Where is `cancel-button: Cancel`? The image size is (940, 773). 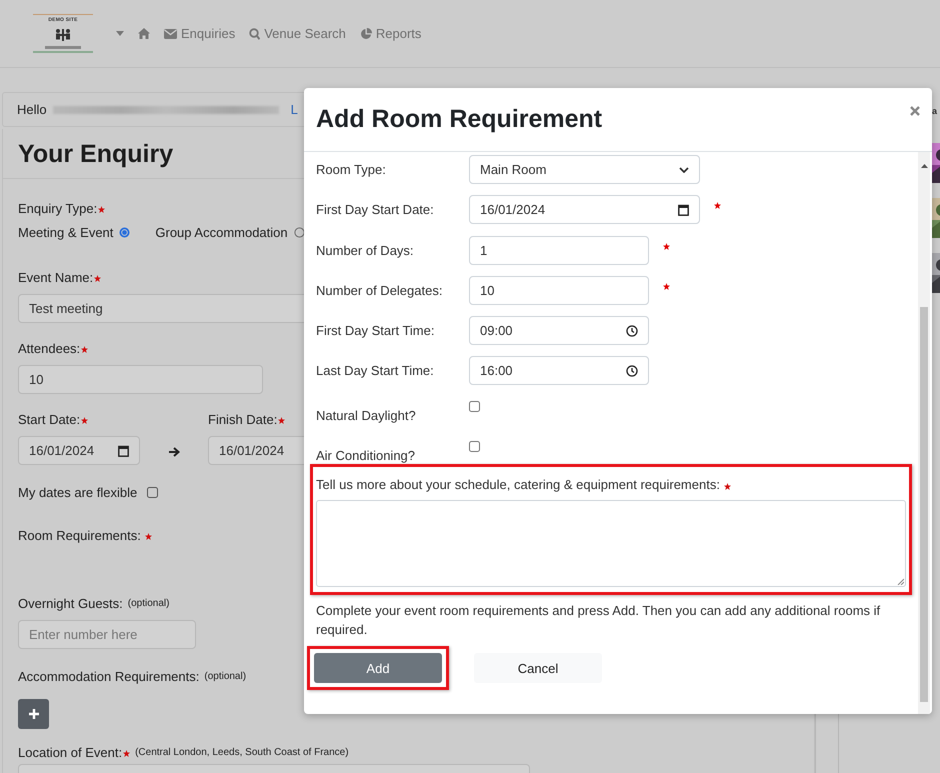
cancel-button: Cancel is located at coordinates (538, 668).